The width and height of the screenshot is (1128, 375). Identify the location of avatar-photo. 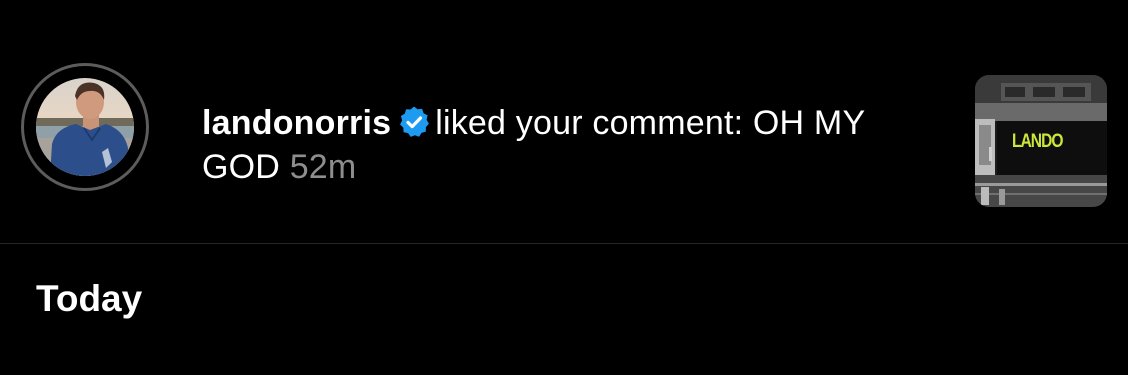
(85, 127).